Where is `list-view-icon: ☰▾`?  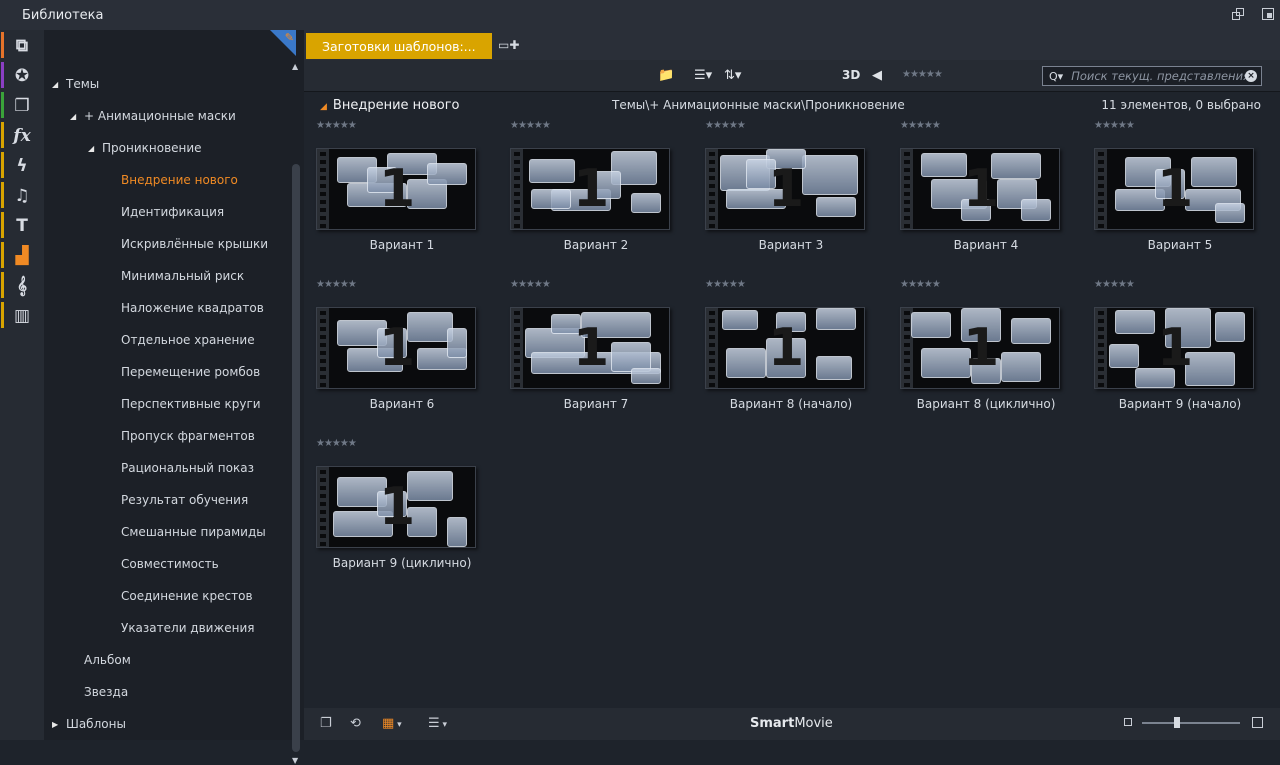
list-view-icon: ☰▾ is located at coordinates (703, 75).